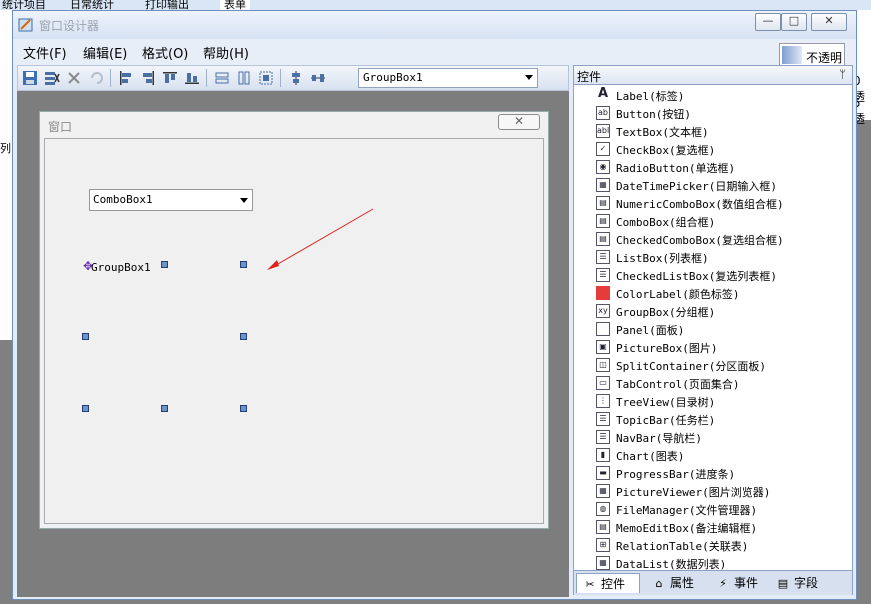 This screenshot has width=871, height=604. Describe the element at coordinates (768, 22) in the screenshot. I see `minimize-button: —` at that location.